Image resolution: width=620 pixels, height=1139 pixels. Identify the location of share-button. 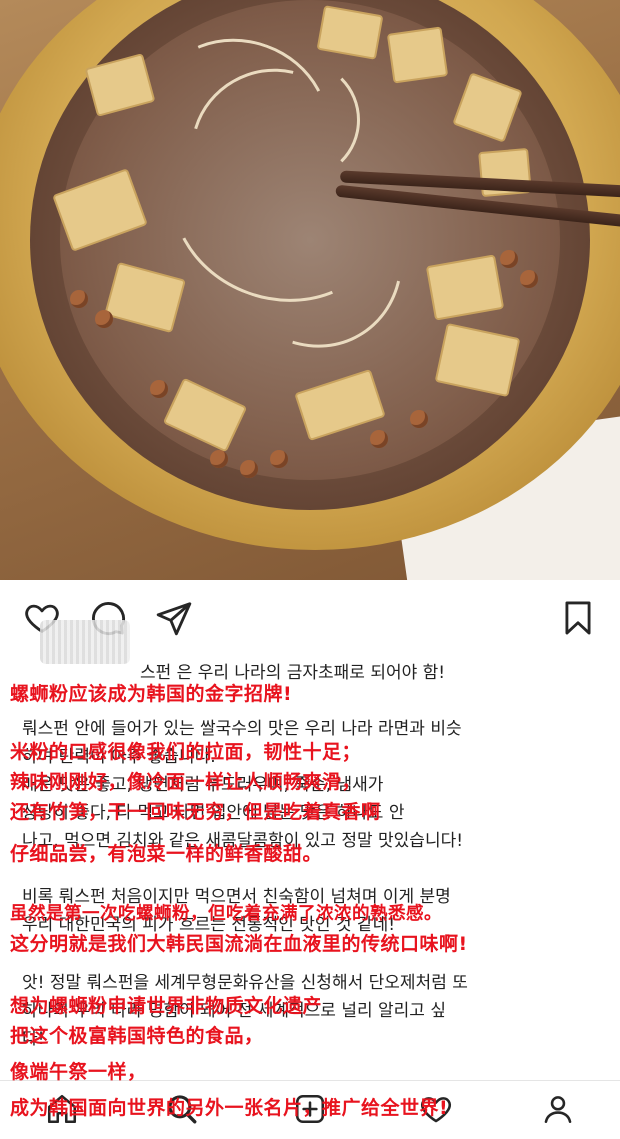
(174, 618).